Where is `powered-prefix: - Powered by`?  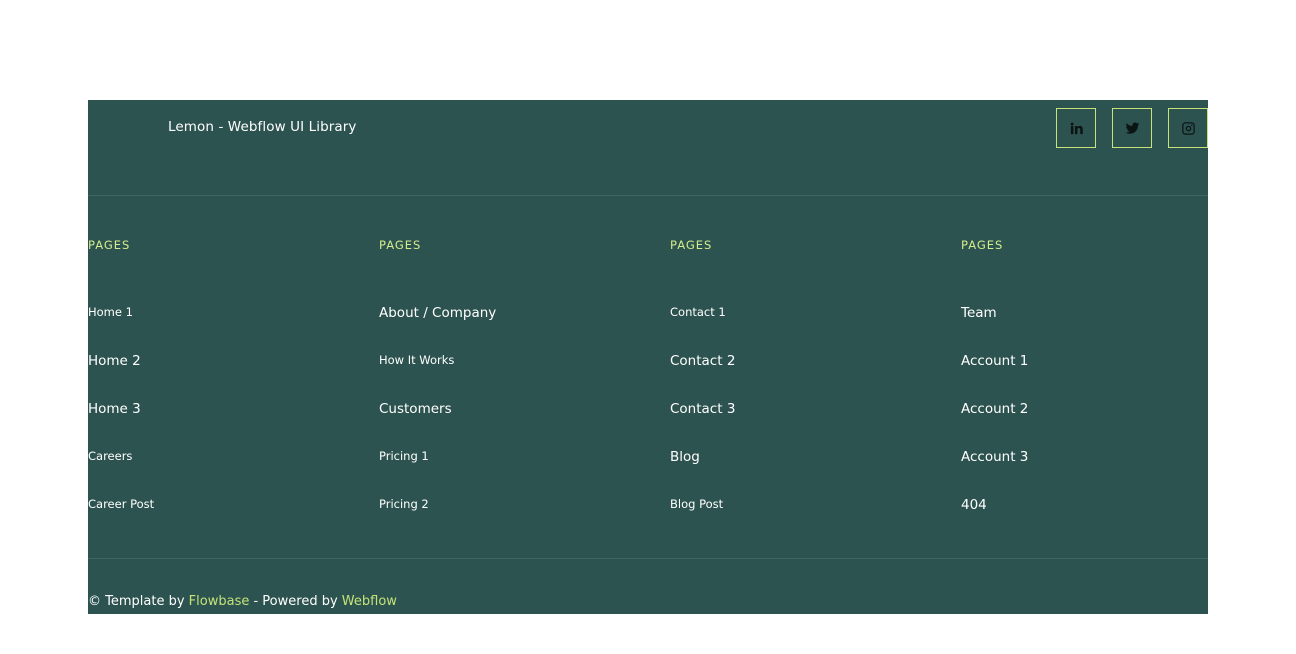 powered-prefix: - Powered by is located at coordinates (297, 601).